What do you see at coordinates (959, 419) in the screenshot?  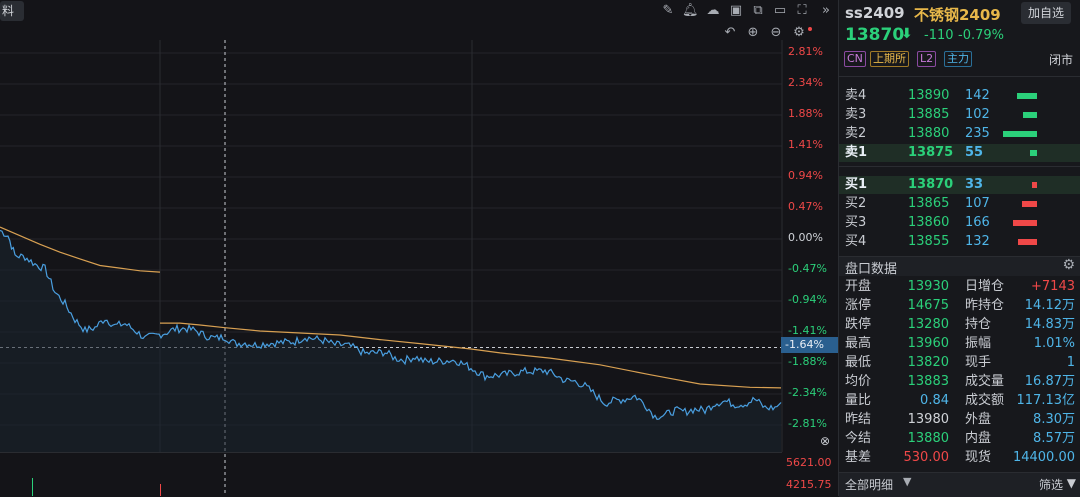 I see `stats-row: 昨结 13980 外盘 8.30万` at bounding box center [959, 419].